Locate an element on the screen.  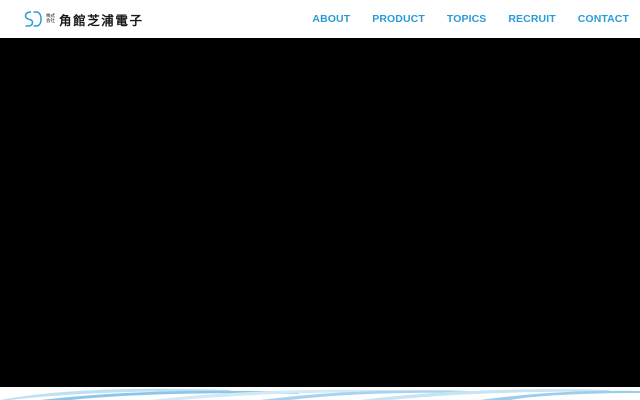
wave-decoration is located at coordinates (320, 393).